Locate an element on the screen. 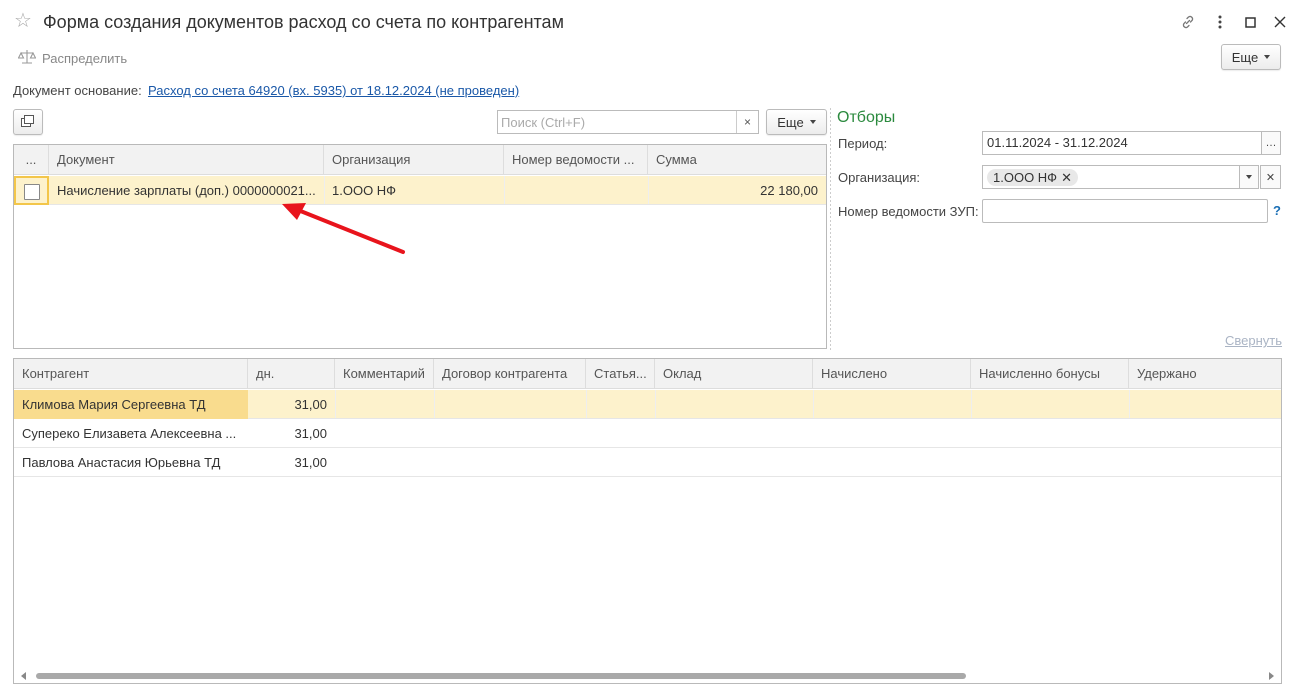  row-checkbox-cell is located at coordinates (31, 190).